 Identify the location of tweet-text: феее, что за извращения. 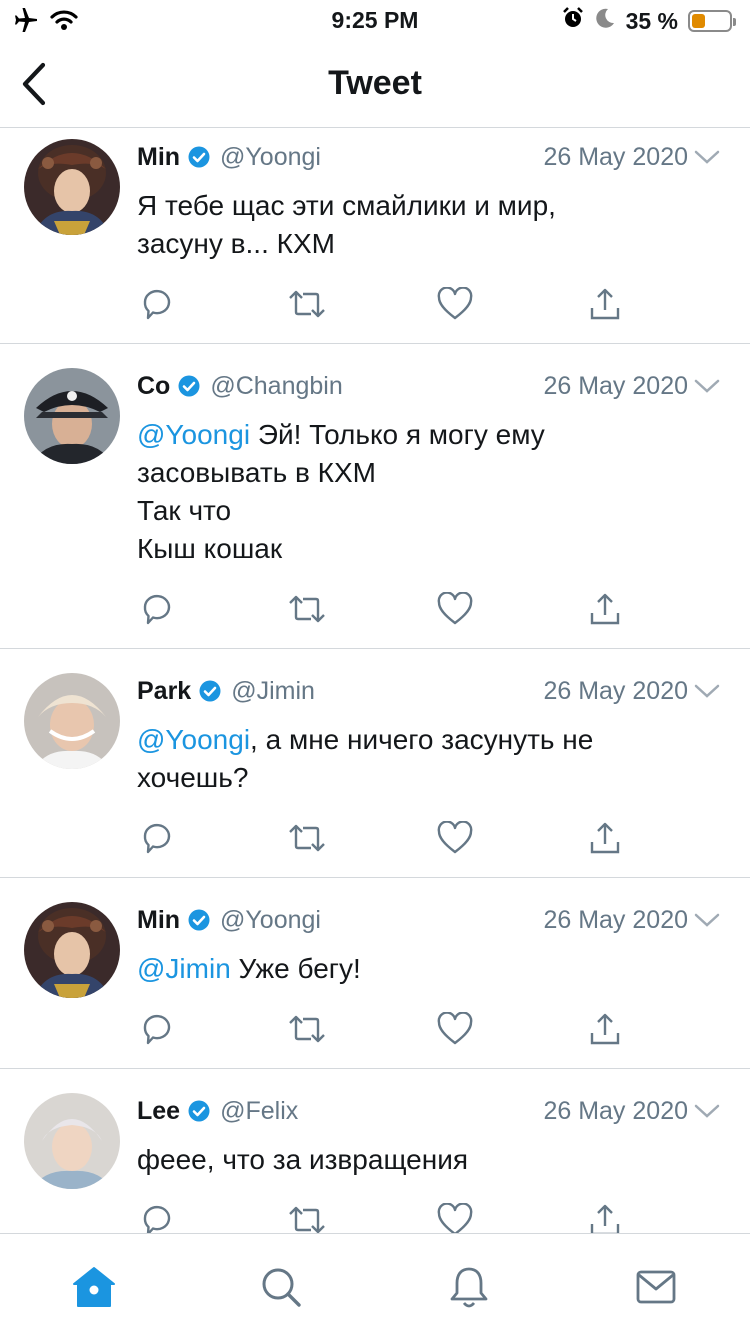
(423, 1160).